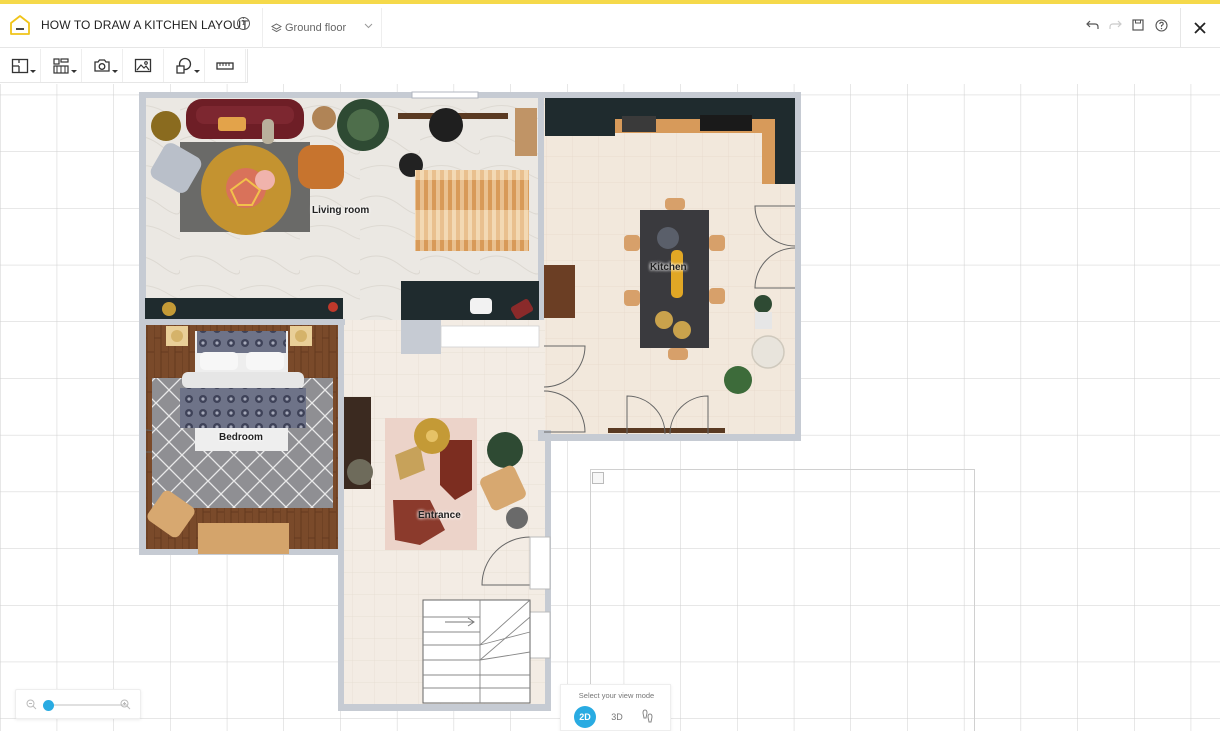 Image resolution: width=1220 pixels, height=731 pixels. Describe the element at coordinates (505, 450) in the screenshot. I see `entrance-plant` at that location.